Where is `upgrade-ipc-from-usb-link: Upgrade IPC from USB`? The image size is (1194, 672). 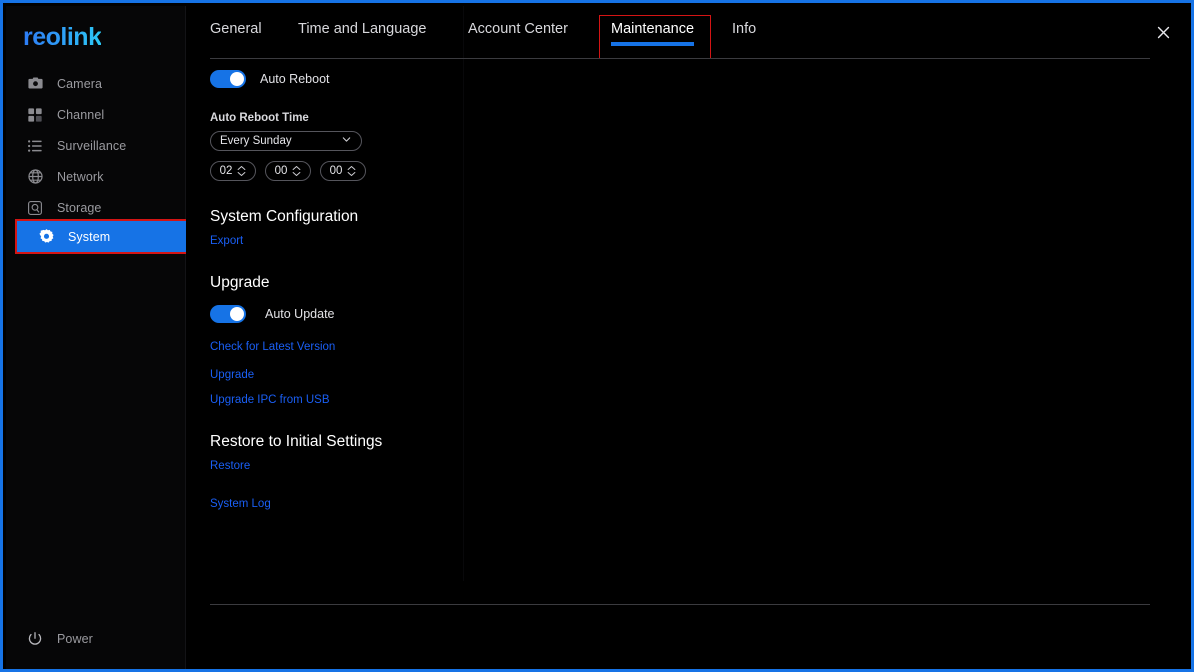
upgrade-ipc-from-usb-link: Upgrade IPC from USB is located at coordinates (360, 400).